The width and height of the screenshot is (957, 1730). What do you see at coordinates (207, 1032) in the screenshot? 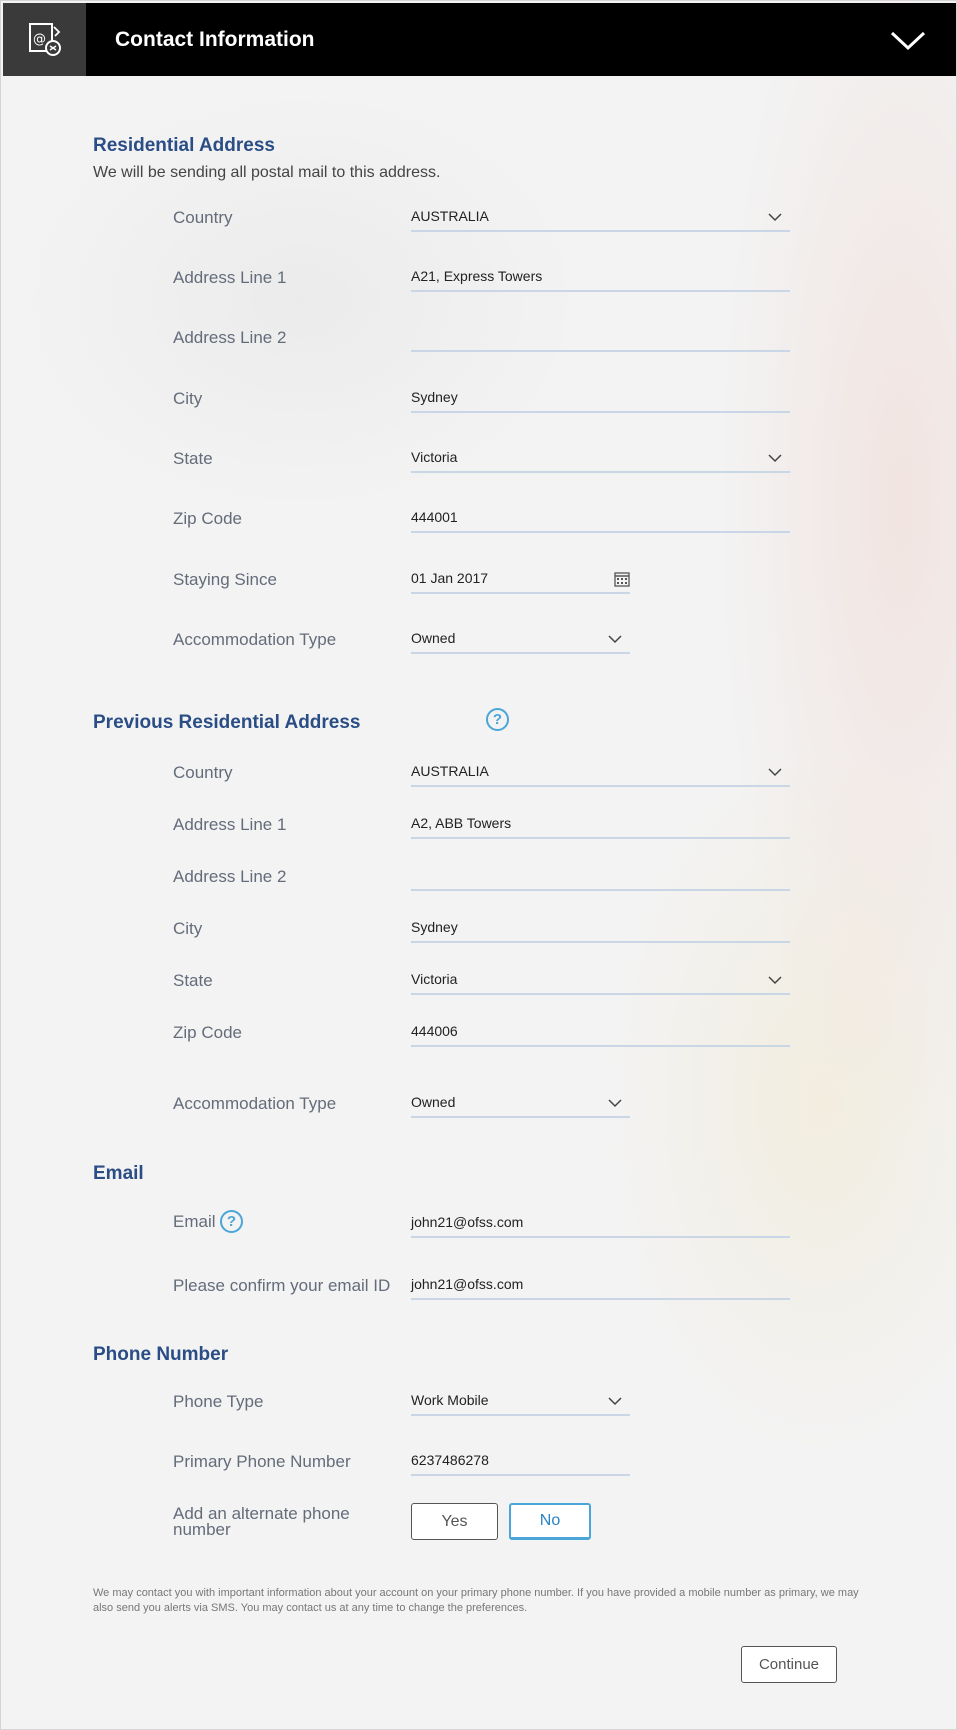
I see `prev-zip-code-label: Zip Code` at bounding box center [207, 1032].